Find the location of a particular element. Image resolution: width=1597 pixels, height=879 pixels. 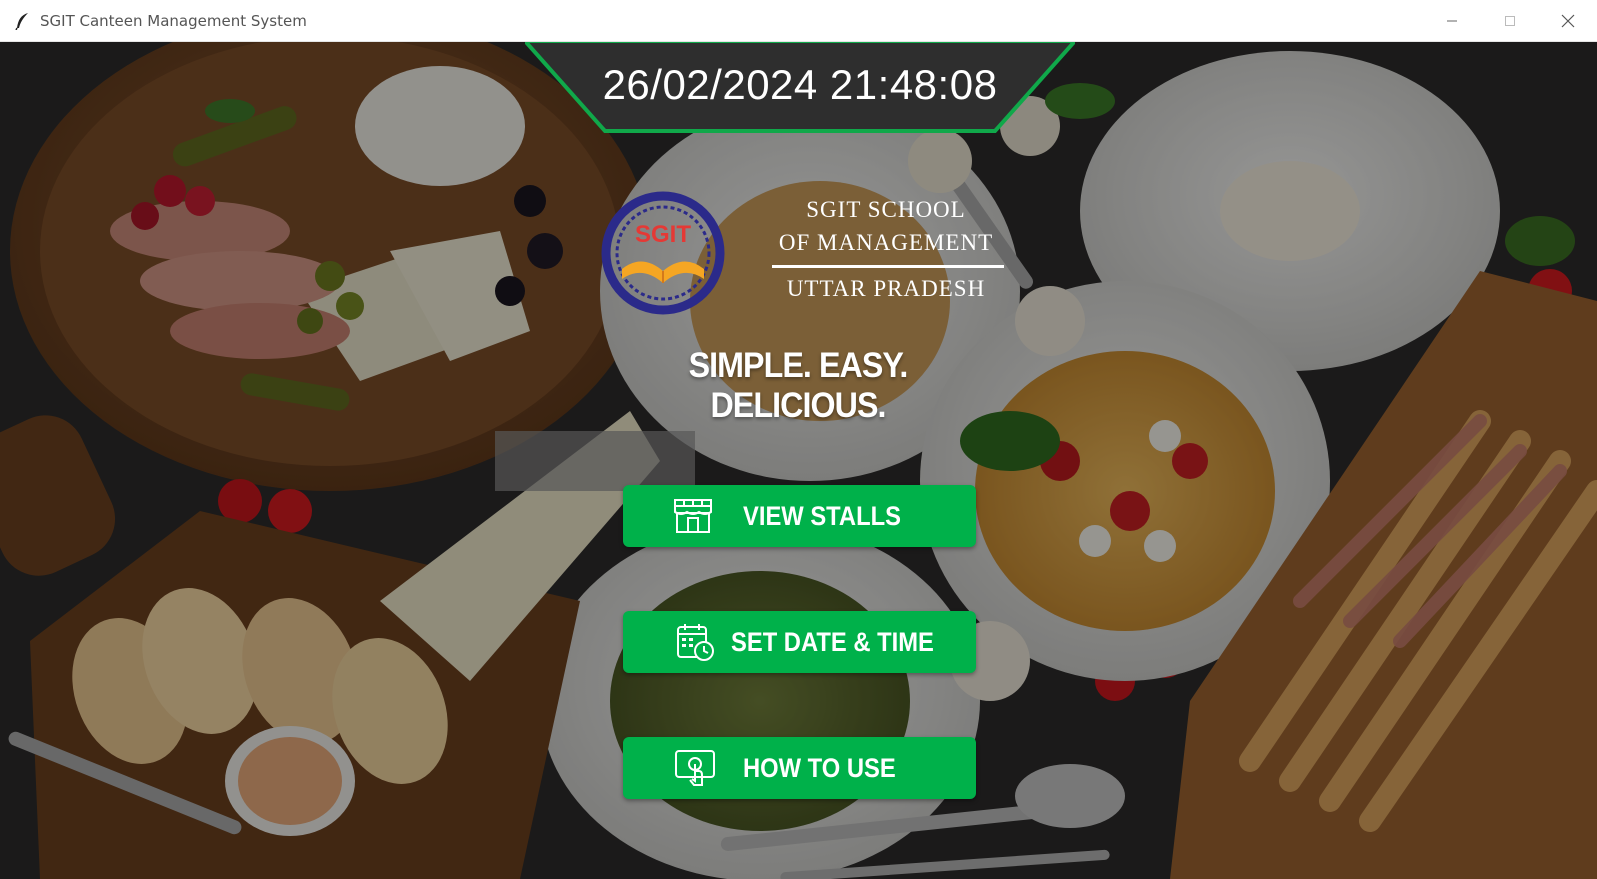

sgit-emblem-icon: SGIT is located at coordinates (663, 253).